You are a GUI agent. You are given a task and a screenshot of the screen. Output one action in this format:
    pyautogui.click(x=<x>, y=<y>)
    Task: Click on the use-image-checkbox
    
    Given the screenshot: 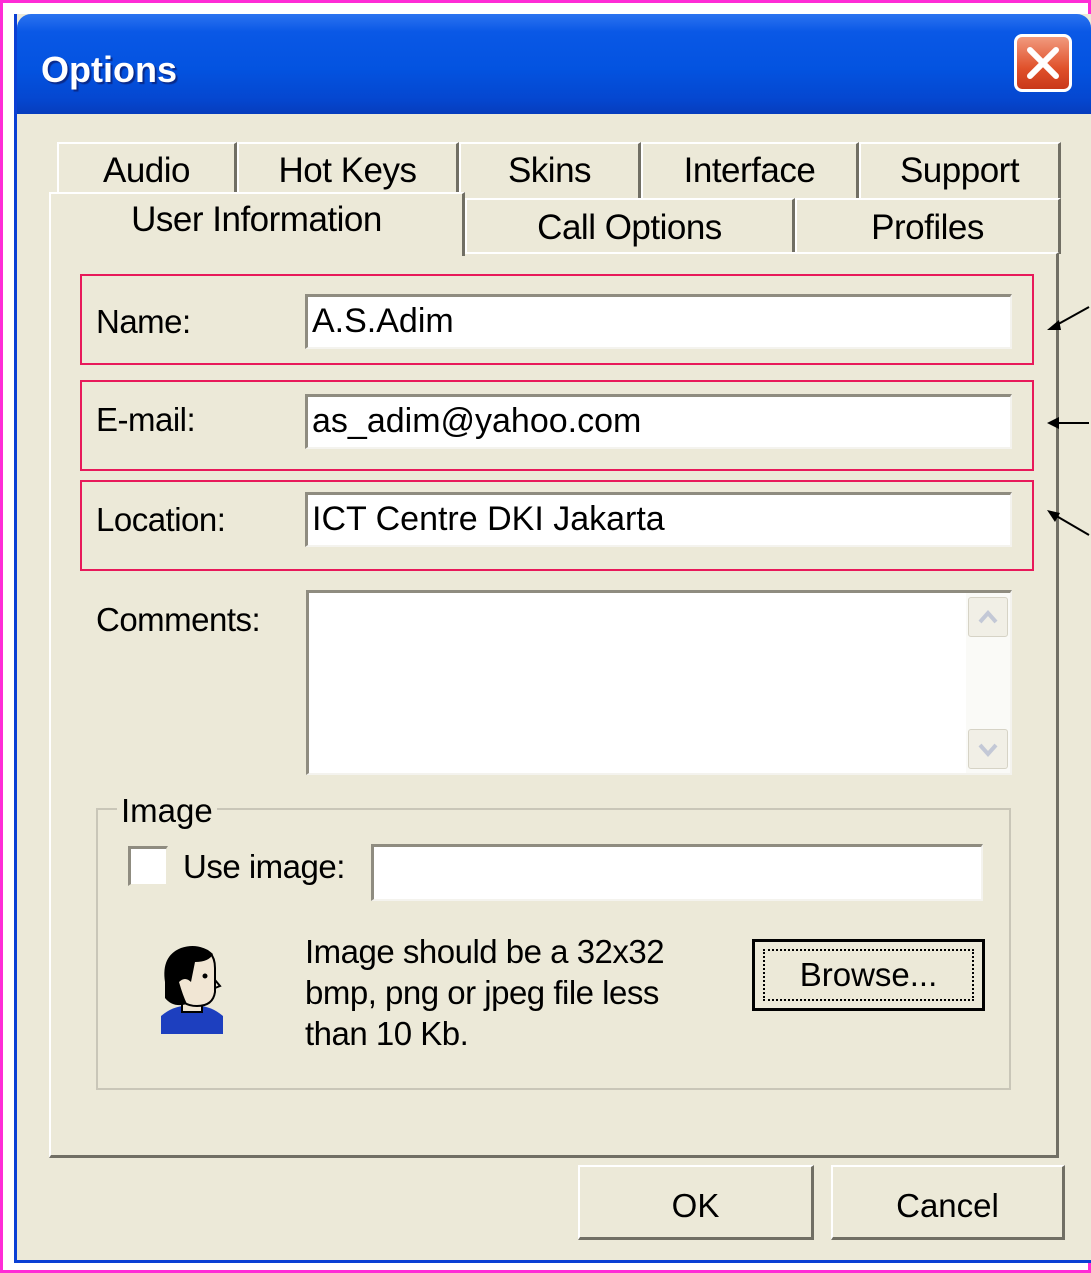 What is the action you would take?
    pyautogui.click(x=148, y=866)
    